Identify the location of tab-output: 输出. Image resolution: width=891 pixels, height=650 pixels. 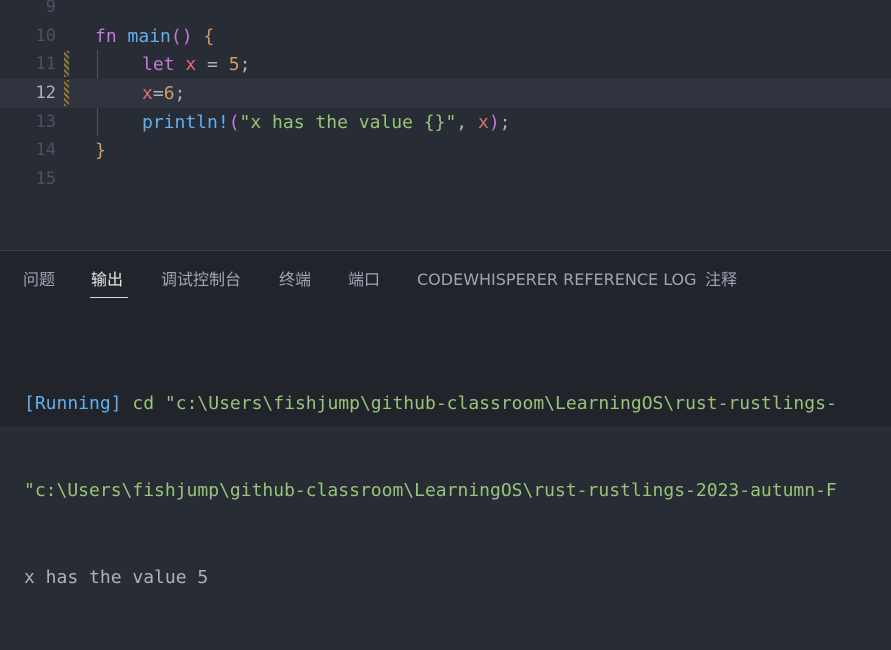
(107, 280).